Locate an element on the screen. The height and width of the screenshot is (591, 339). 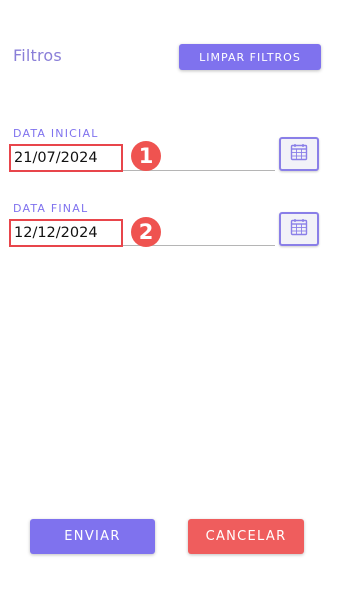
start-date-label: DATA INICIAL is located at coordinates (56, 133).